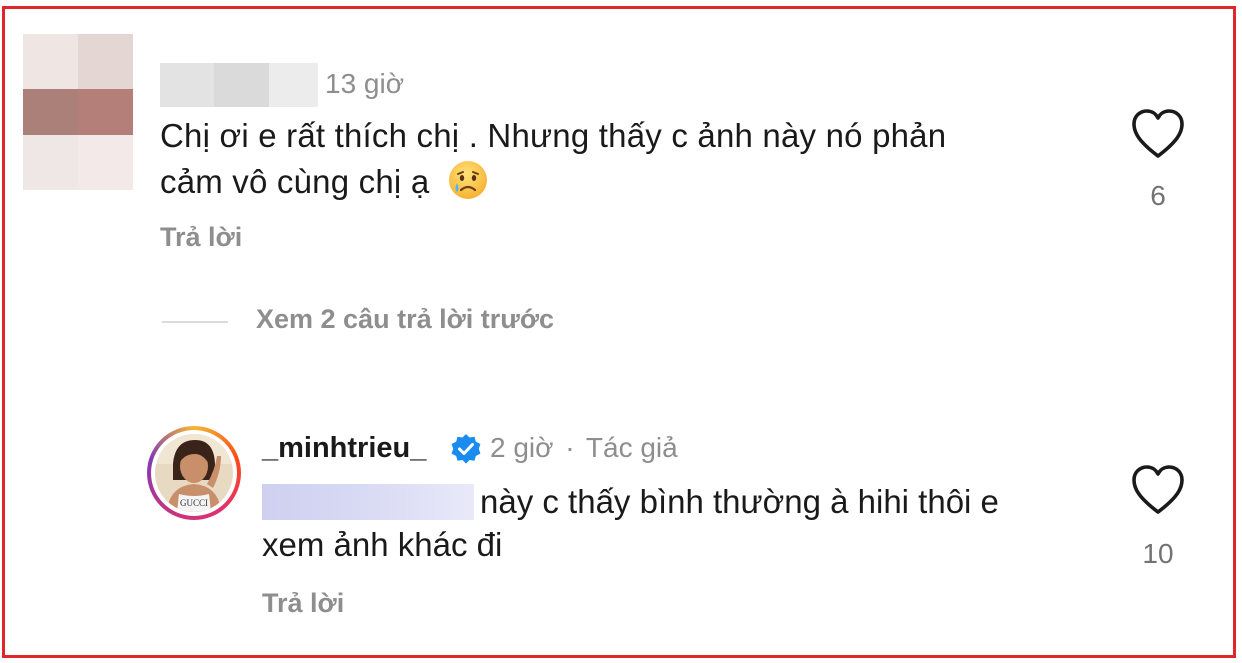 This screenshot has height=663, width=1242. I want to click on like-count: 6, so click(1158, 195).